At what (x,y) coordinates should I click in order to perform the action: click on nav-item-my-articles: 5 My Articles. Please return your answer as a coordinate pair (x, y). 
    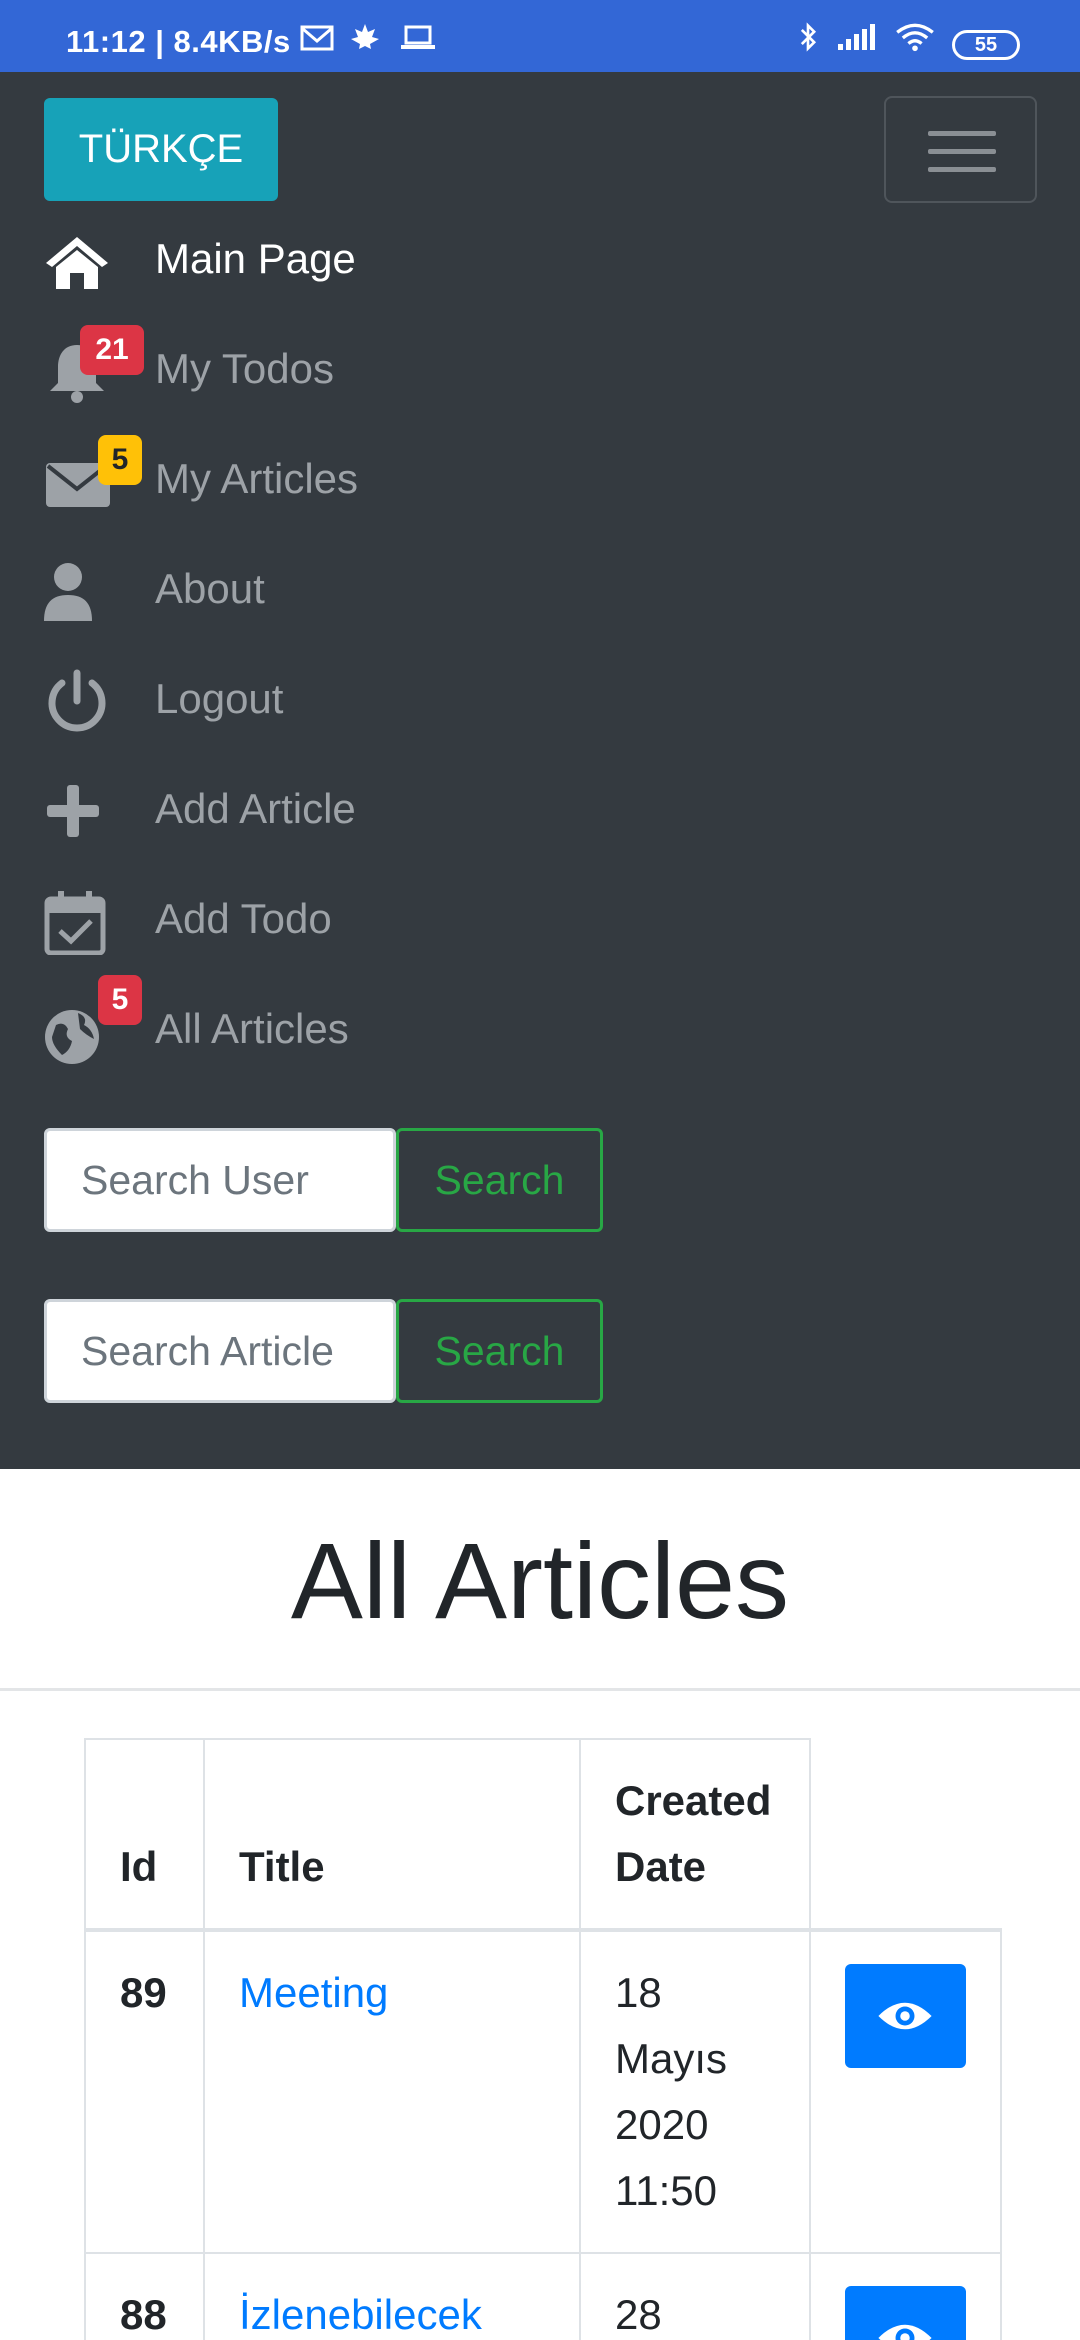
    Looking at the image, I should click on (540, 479).